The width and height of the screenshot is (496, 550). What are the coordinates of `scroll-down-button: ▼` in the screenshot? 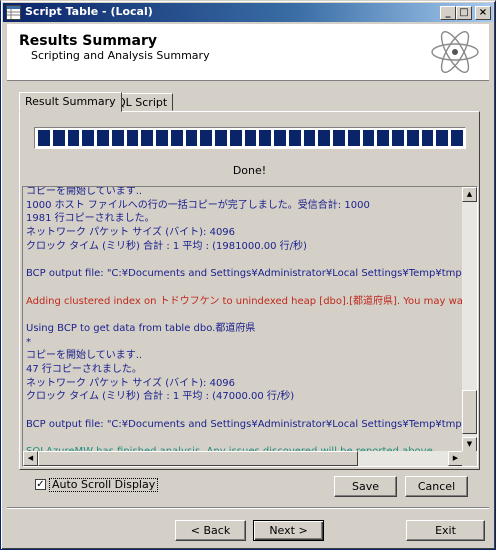 It's located at (469, 444).